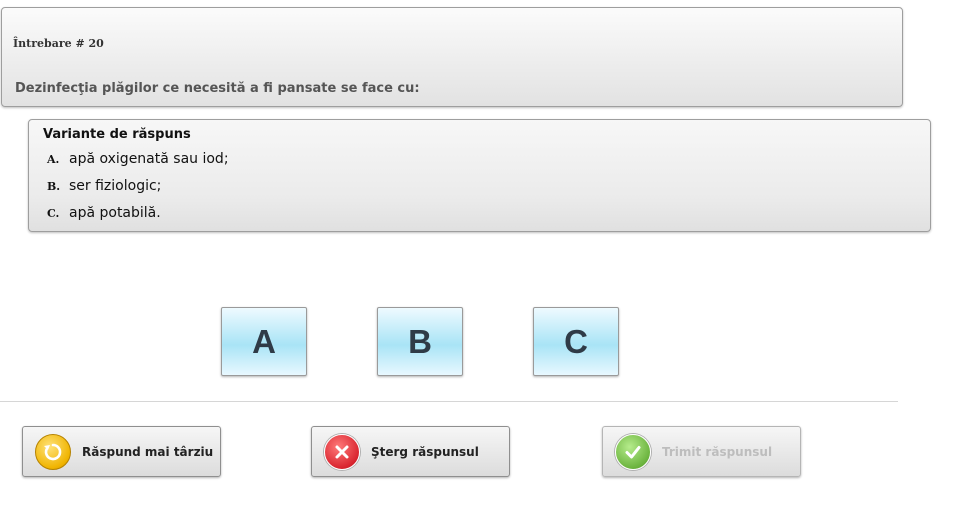 The image size is (953, 528). I want to click on option-text: ser fiziologic;, so click(115, 186).